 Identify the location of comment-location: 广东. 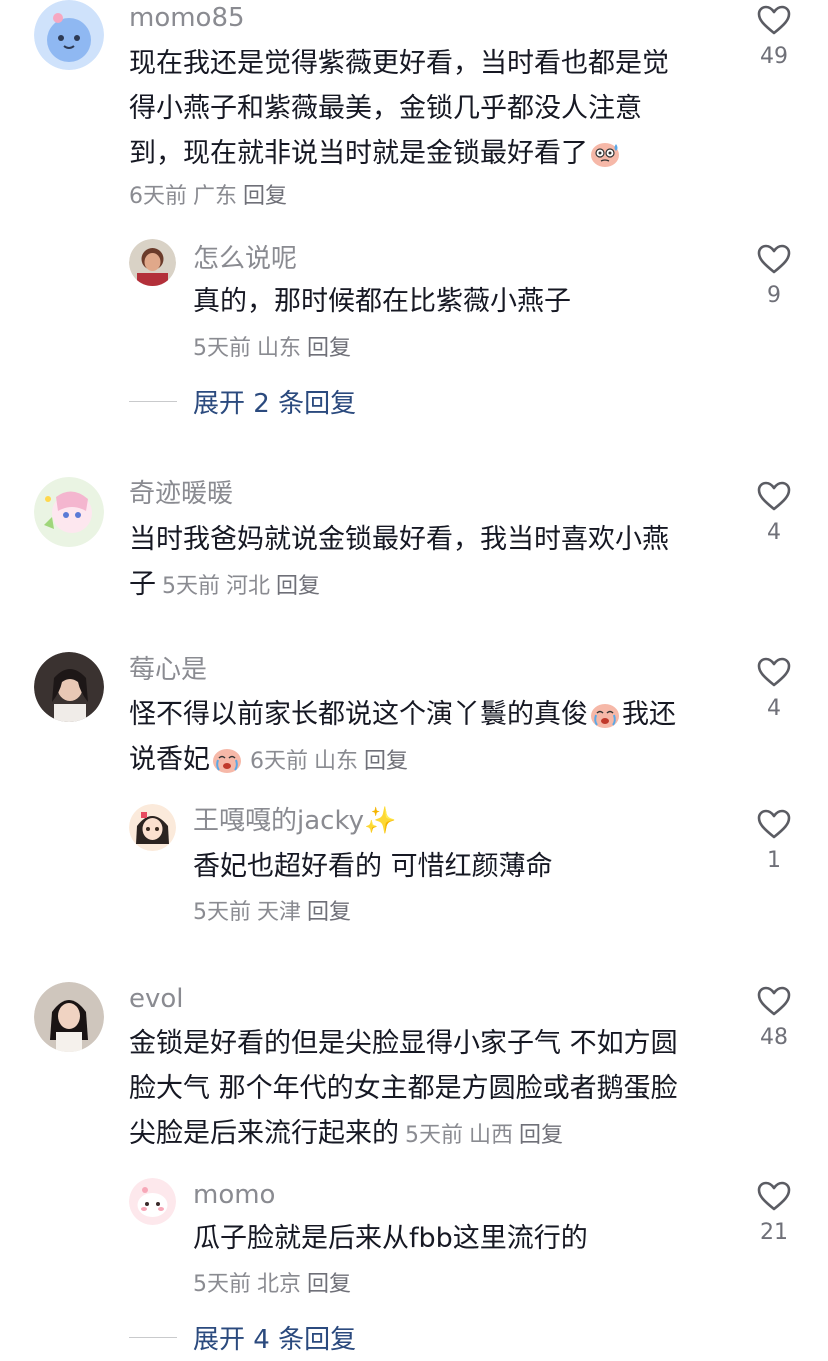
(215, 196).